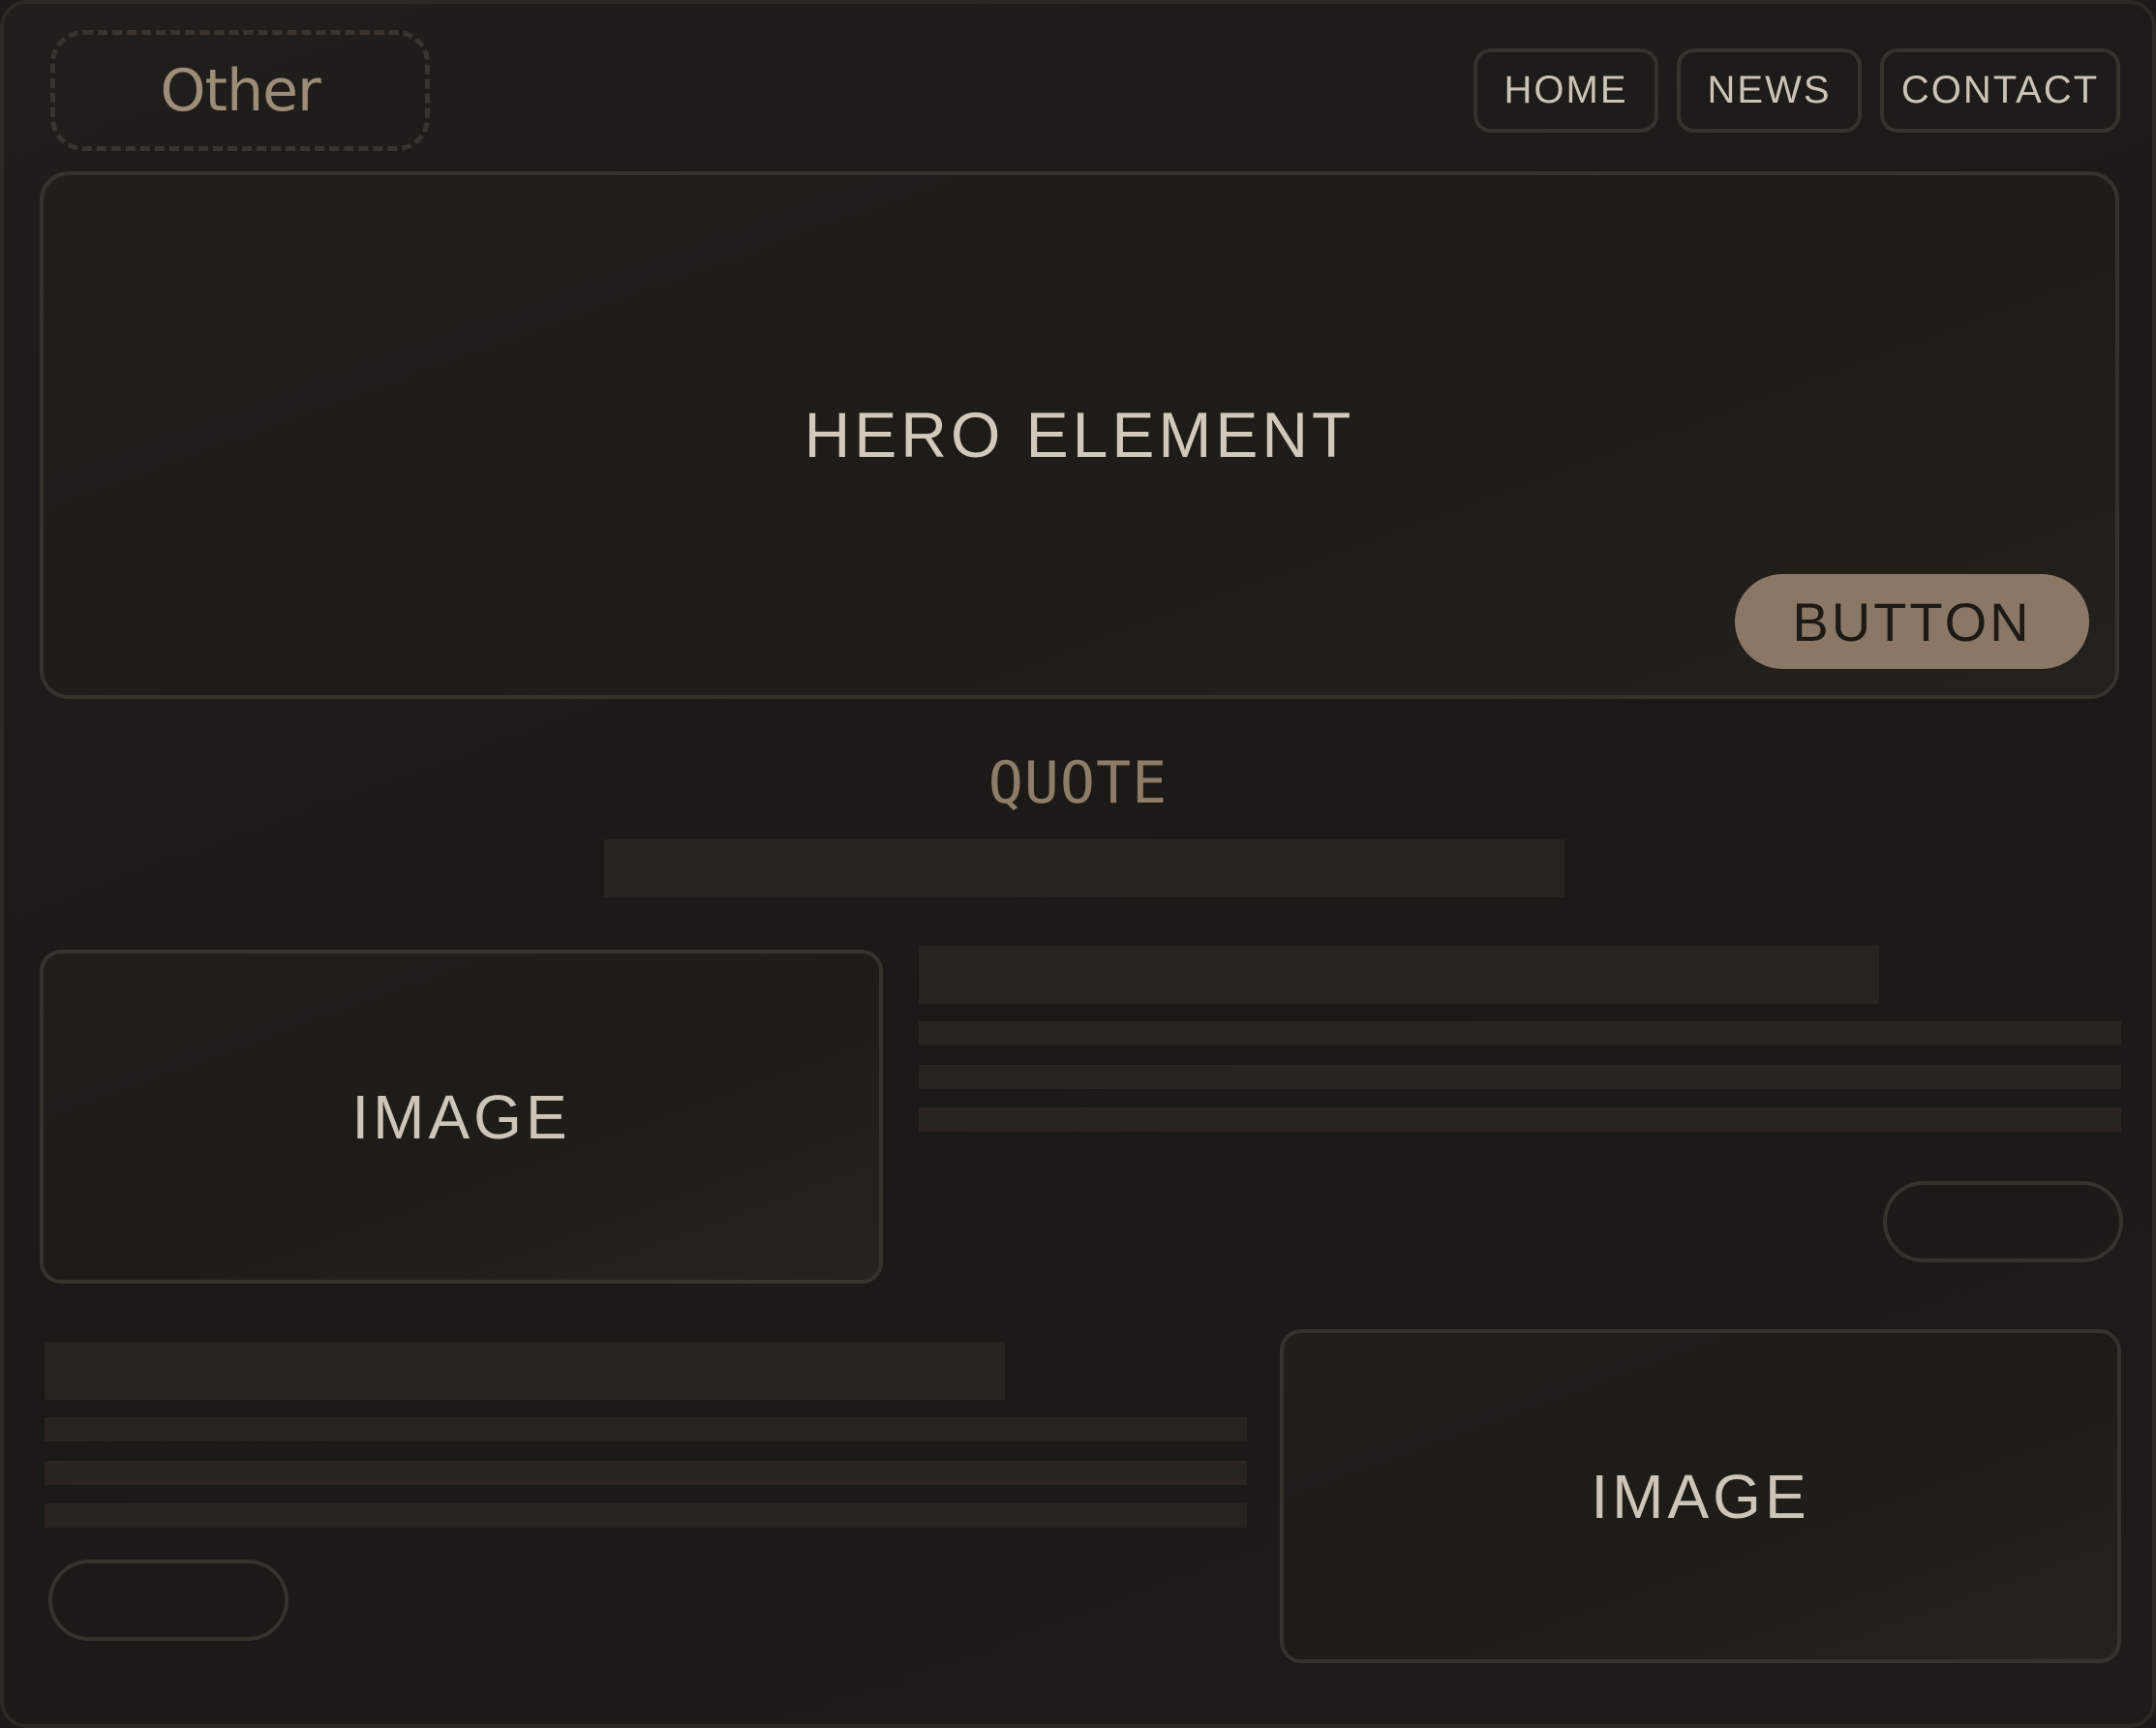 The width and height of the screenshot is (2156, 1728). I want to click on quote-label: QUOTE, so click(1078, 783).